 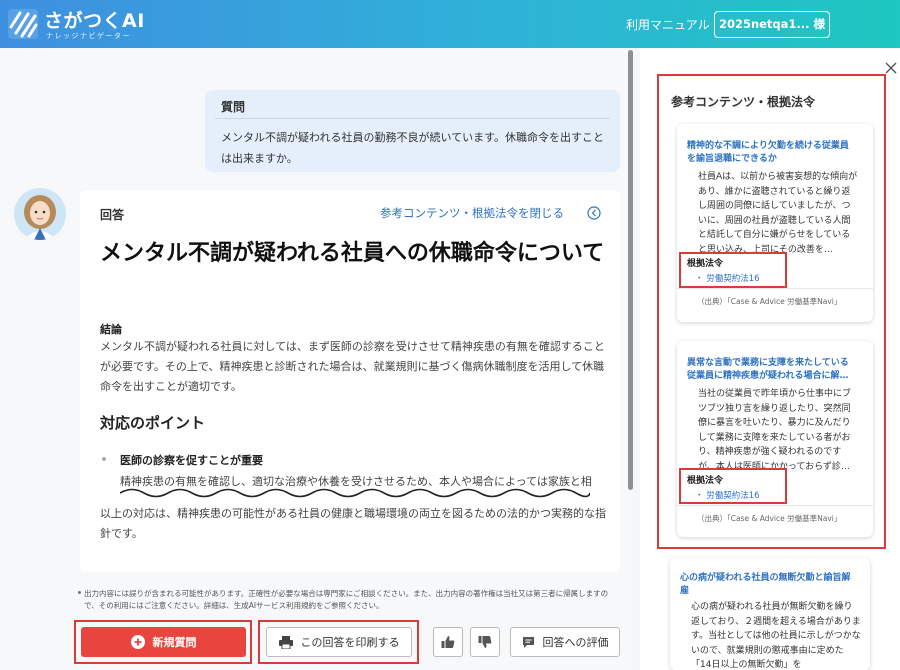 What do you see at coordinates (350, 642) in the screenshot?
I see `print-label: この回答を印刷する` at bounding box center [350, 642].